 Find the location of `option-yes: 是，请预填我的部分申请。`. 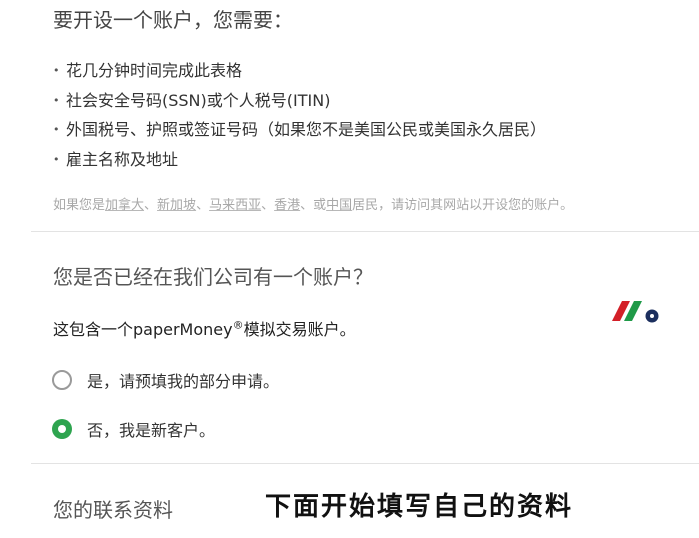

option-yes: 是，请预填我的部分申请。 is located at coordinates (165, 380).